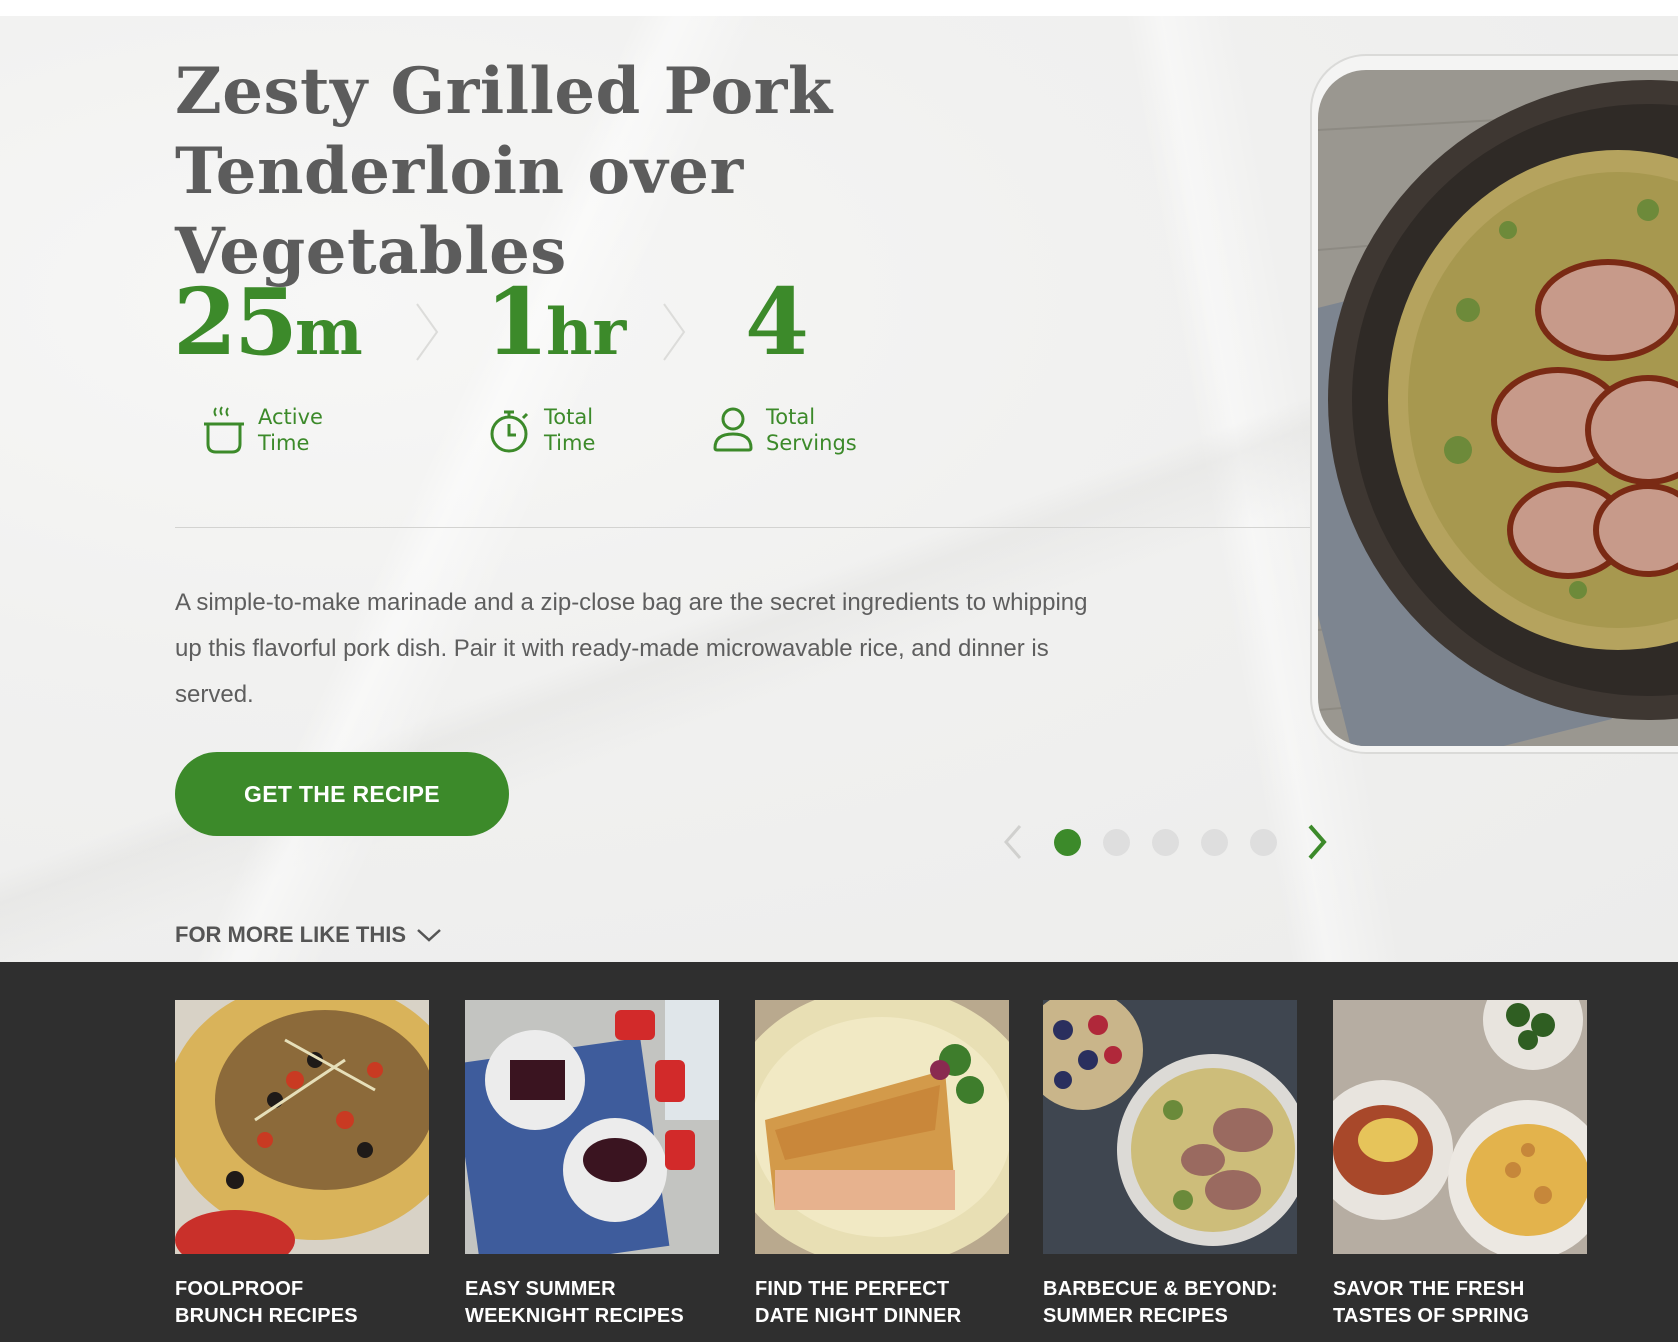 This screenshot has height=1342, width=1678. I want to click on collection-card: SAVOR THE FRESH TASTES OF SPRING, so click(1460, 1165).